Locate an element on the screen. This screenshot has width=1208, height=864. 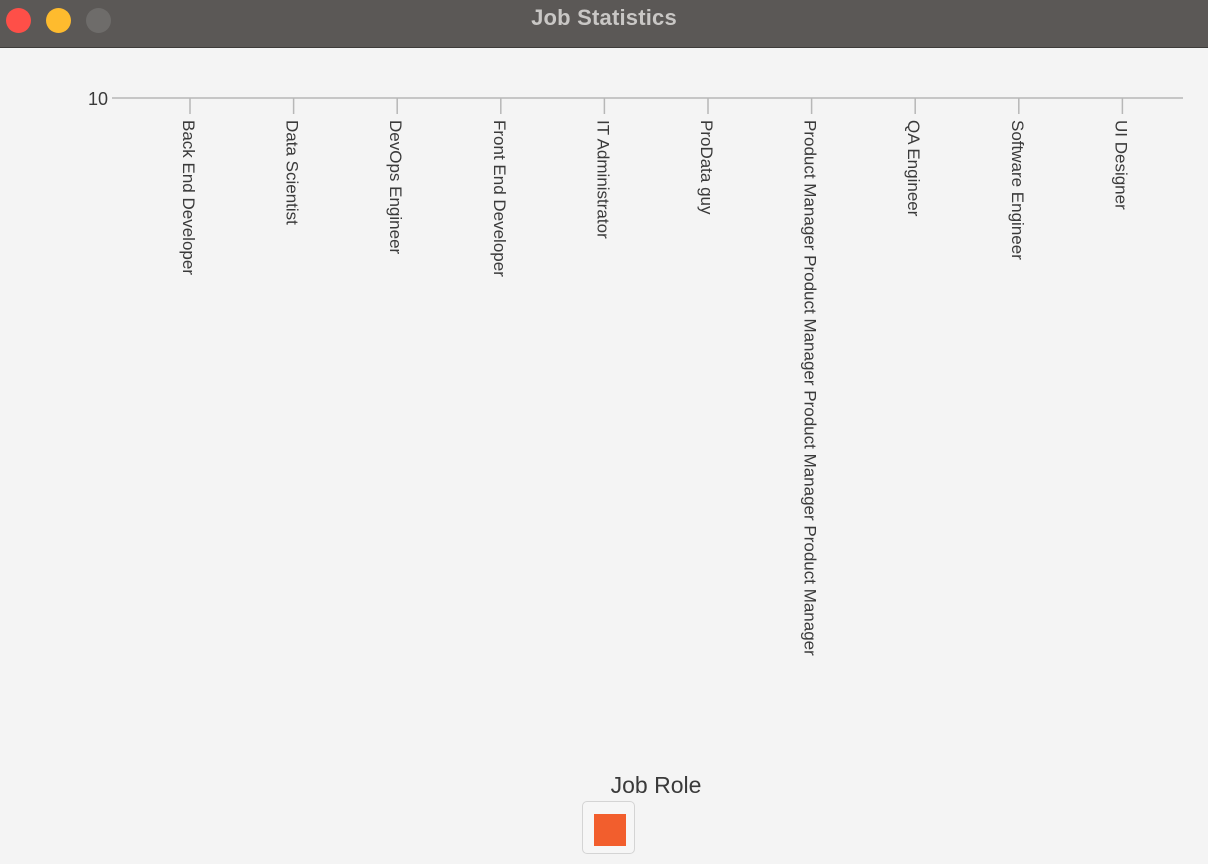
x-tick-label: Front End Developer is located at coordinates (499, 198).